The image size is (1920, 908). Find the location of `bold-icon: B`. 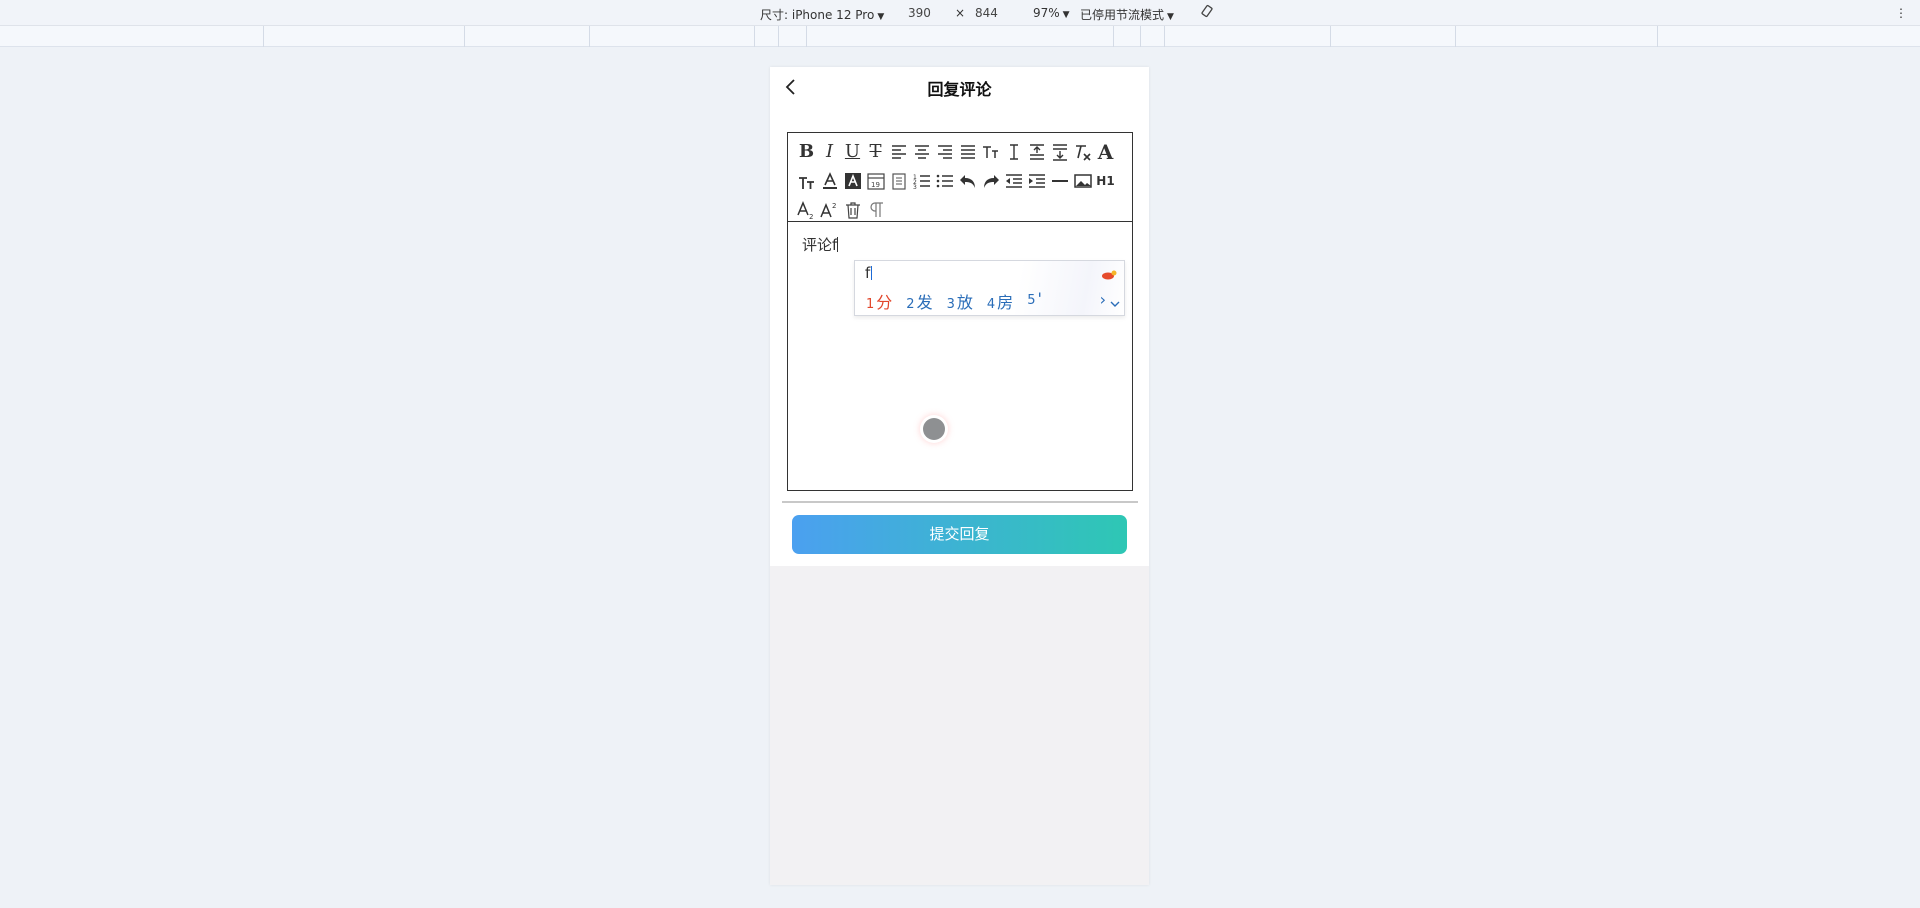

bold-icon: B is located at coordinates (806, 152).